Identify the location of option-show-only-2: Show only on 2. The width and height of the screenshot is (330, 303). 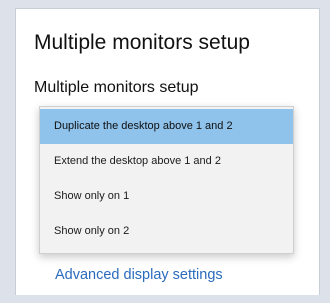
(166, 231).